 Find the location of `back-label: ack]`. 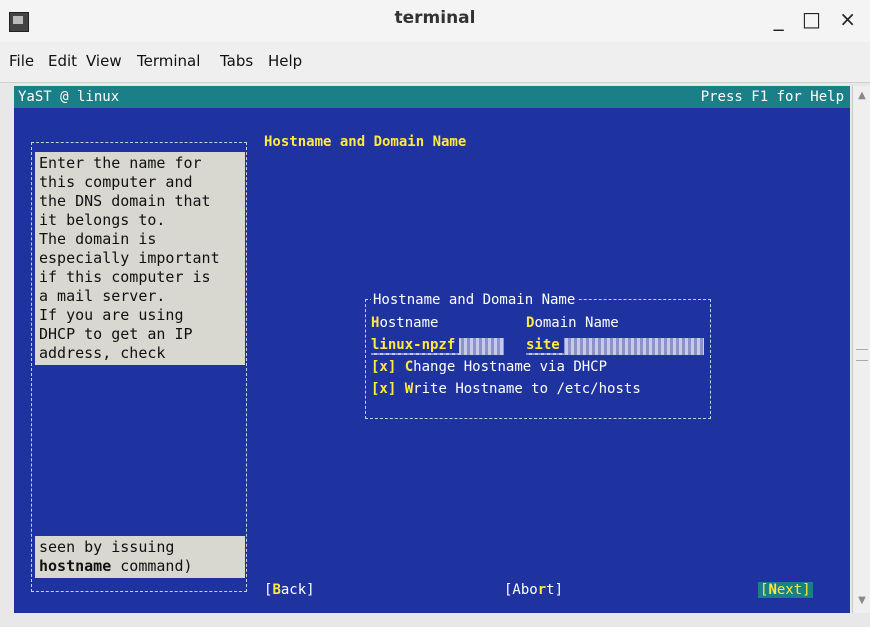

back-label: ack] is located at coordinates (297, 590).